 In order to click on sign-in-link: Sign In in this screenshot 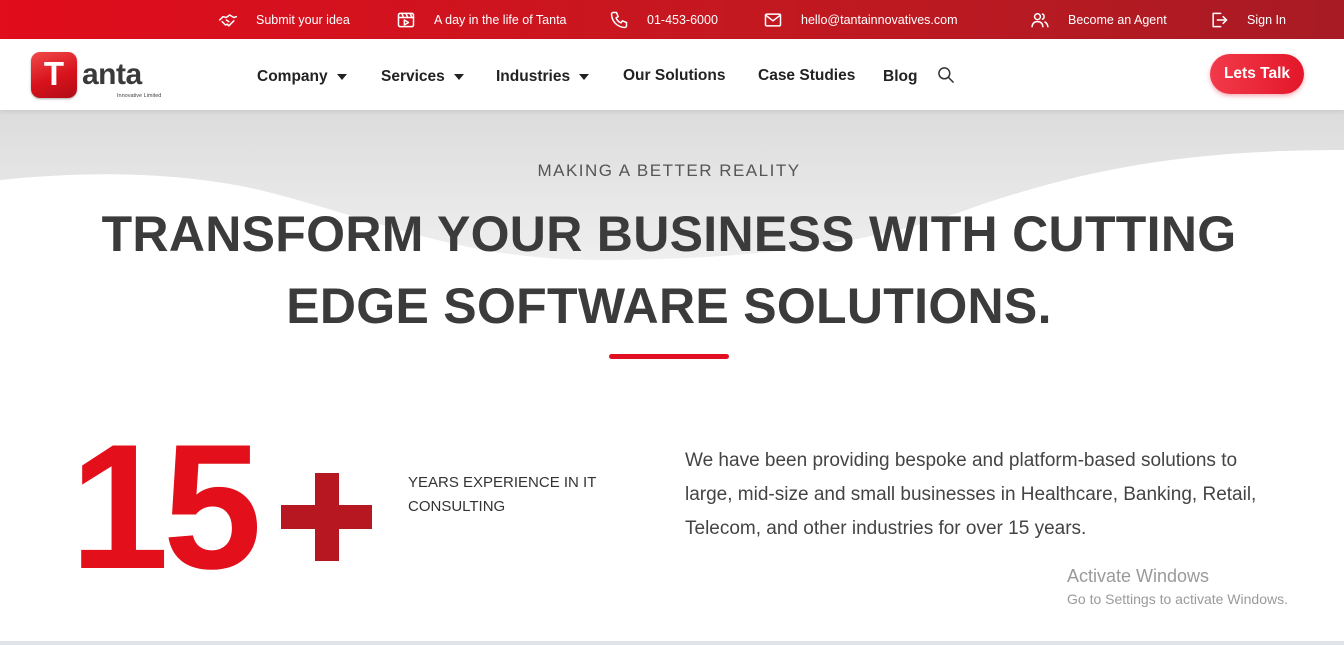, I will do `click(1247, 19)`.